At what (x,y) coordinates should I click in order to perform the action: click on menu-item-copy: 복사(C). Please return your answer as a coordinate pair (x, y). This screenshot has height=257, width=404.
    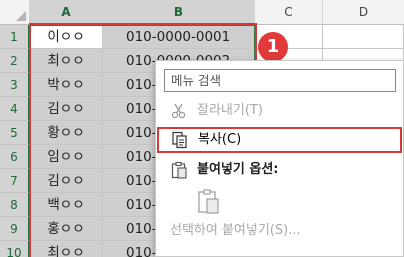
    Looking at the image, I should click on (279, 140).